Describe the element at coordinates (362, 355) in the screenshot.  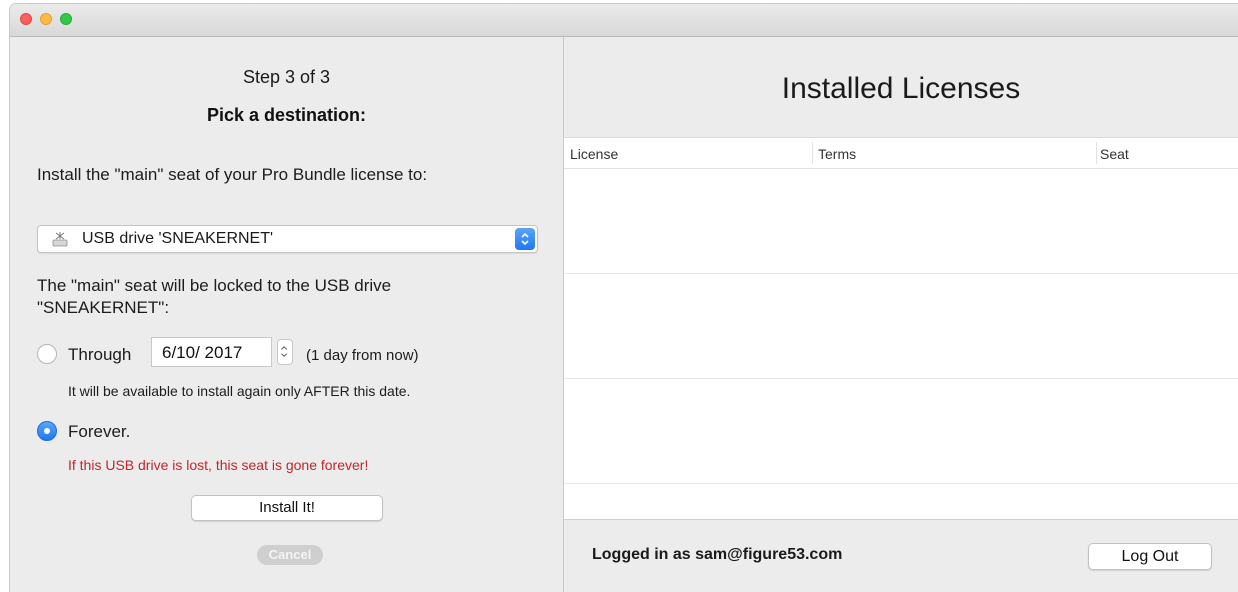
I see `relative-date-text: (1 day from now)` at that location.